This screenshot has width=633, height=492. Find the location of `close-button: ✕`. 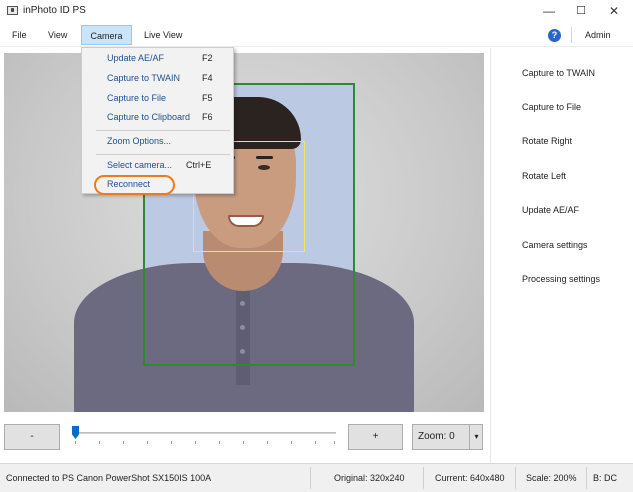

close-button: ✕ is located at coordinates (614, 11).